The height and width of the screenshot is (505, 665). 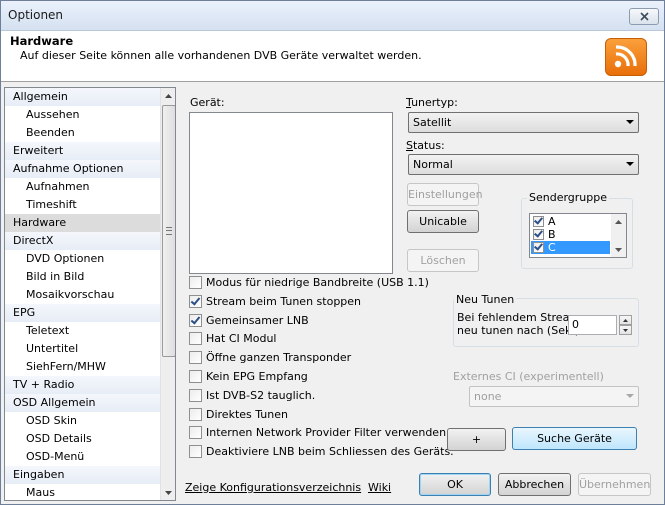 I want to click on sendergruppe-item-label: A, so click(x=552, y=221).